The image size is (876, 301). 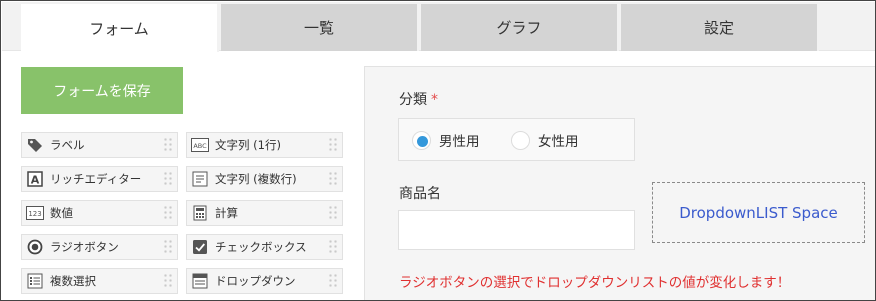 I want to click on palette-item-multi-line-text: 文字列 (複数行), so click(x=264, y=179).